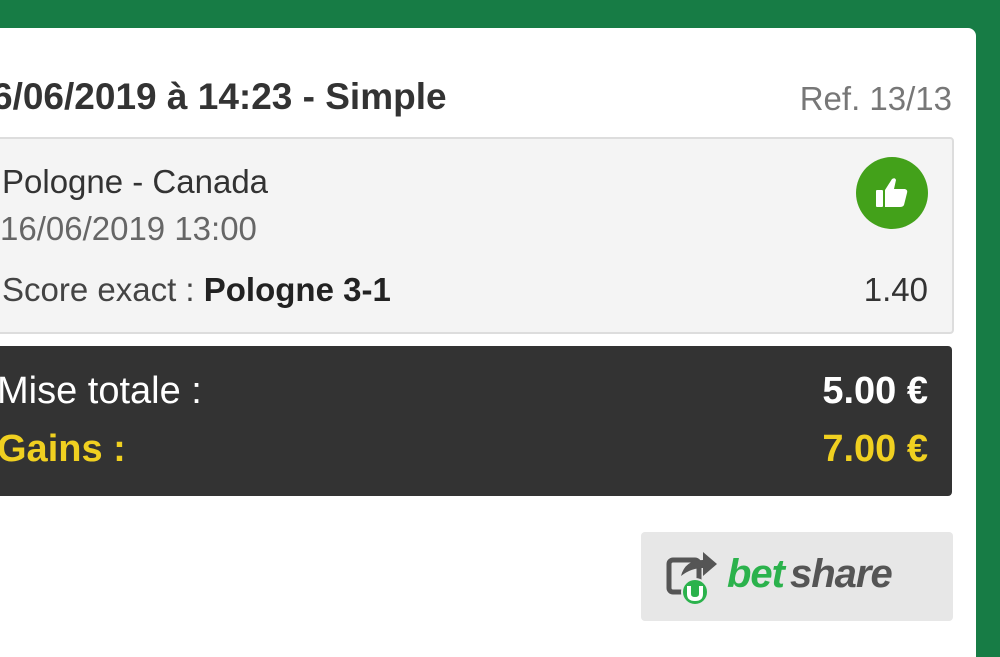  What do you see at coordinates (875, 449) in the screenshot?
I see `gains-value: 7.00 €` at bounding box center [875, 449].